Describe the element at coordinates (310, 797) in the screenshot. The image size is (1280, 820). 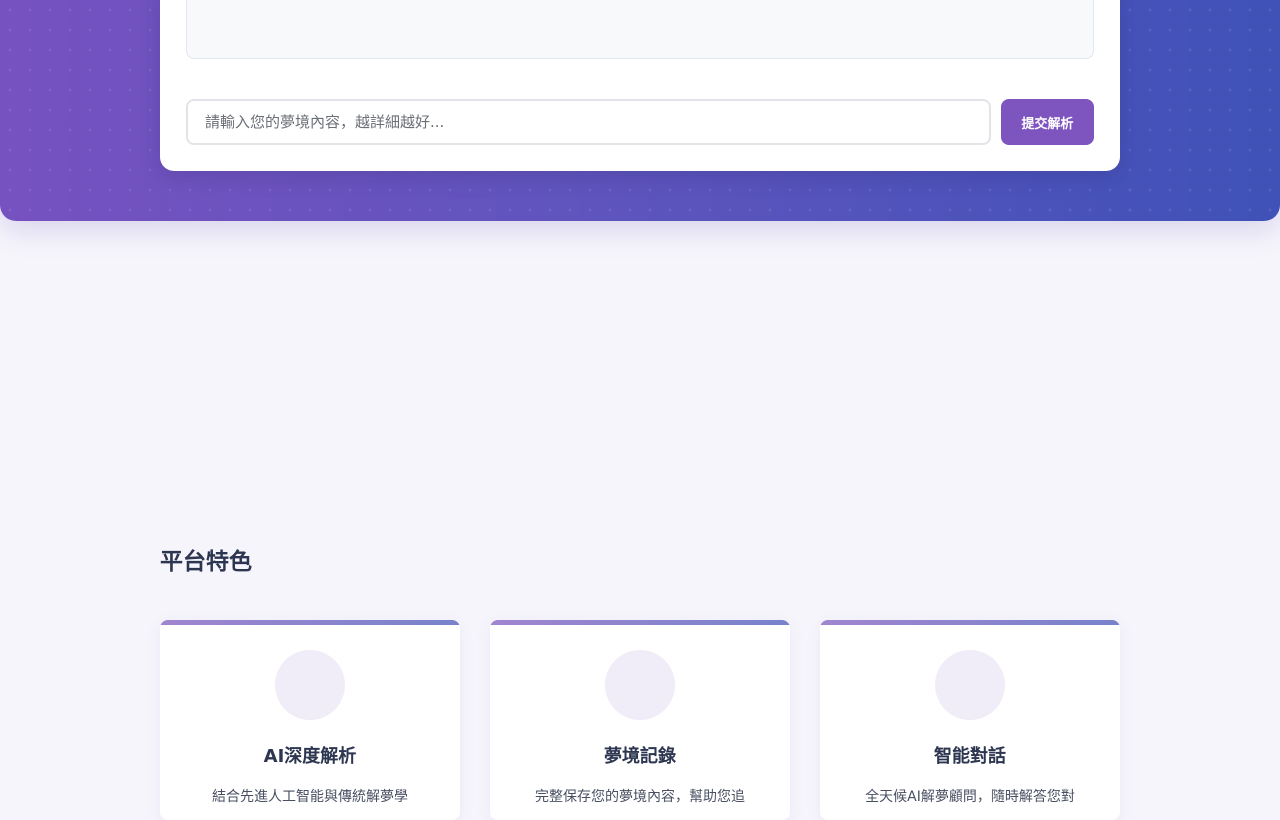
I see `feature-description: 結合先進人工智能與傳統解夢學` at that location.